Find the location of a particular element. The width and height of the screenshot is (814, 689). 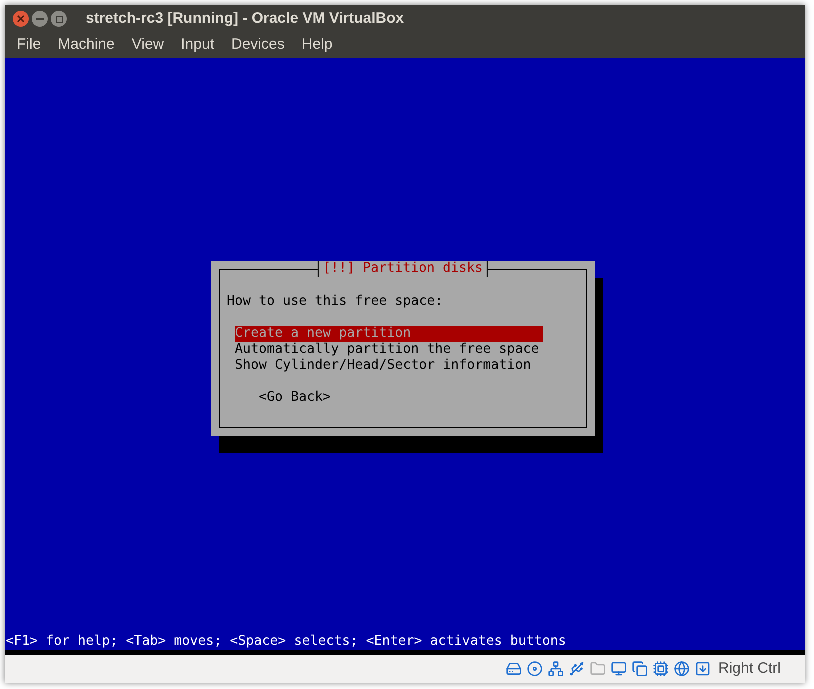

minimize-button is located at coordinates (40, 19).